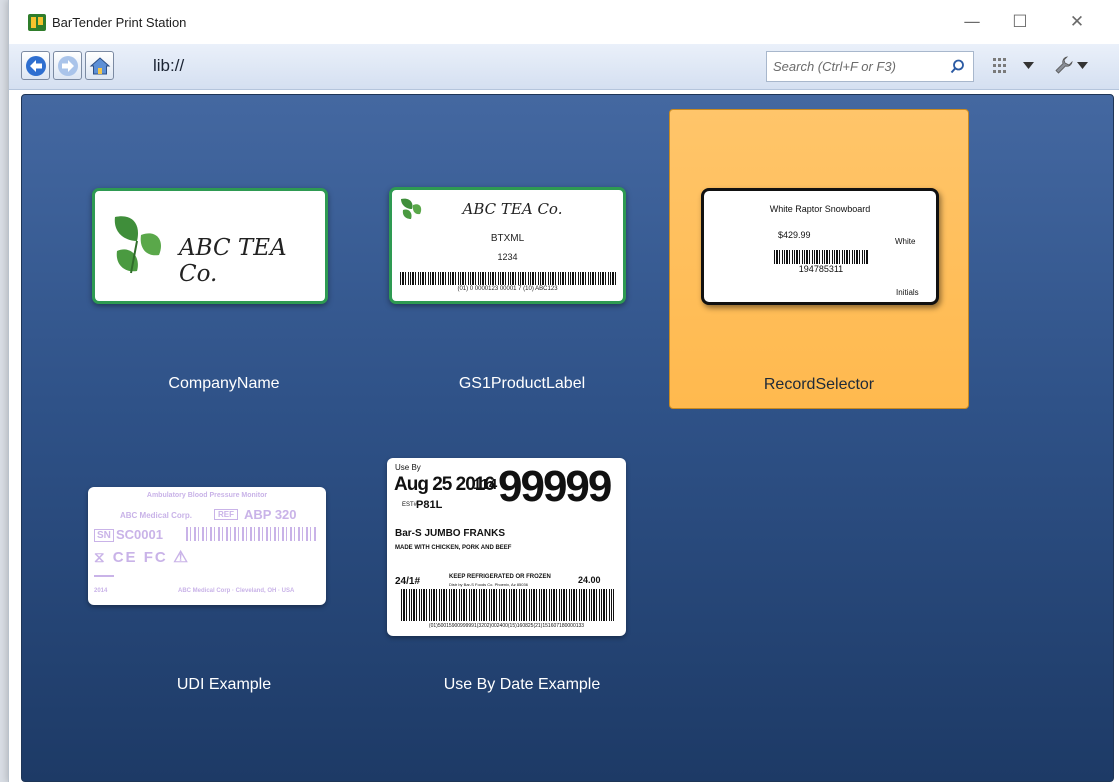 The width and height of the screenshot is (1119, 782). What do you see at coordinates (37, 22) in the screenshot?
I see `bartender-app-icon` at bounding box center [37, 22].